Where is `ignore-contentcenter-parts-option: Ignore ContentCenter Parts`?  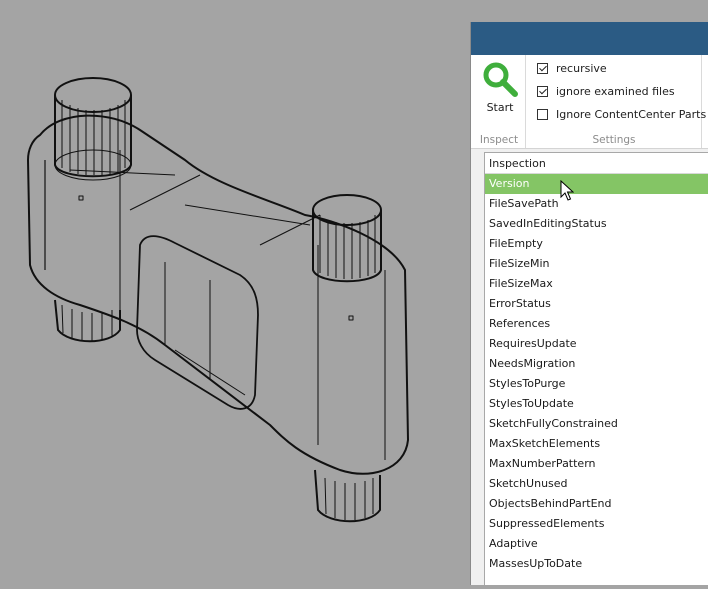 ignore-contentcenter-parts-option: Ignore ContentCenter Parts is located at coordinates (621, 114).